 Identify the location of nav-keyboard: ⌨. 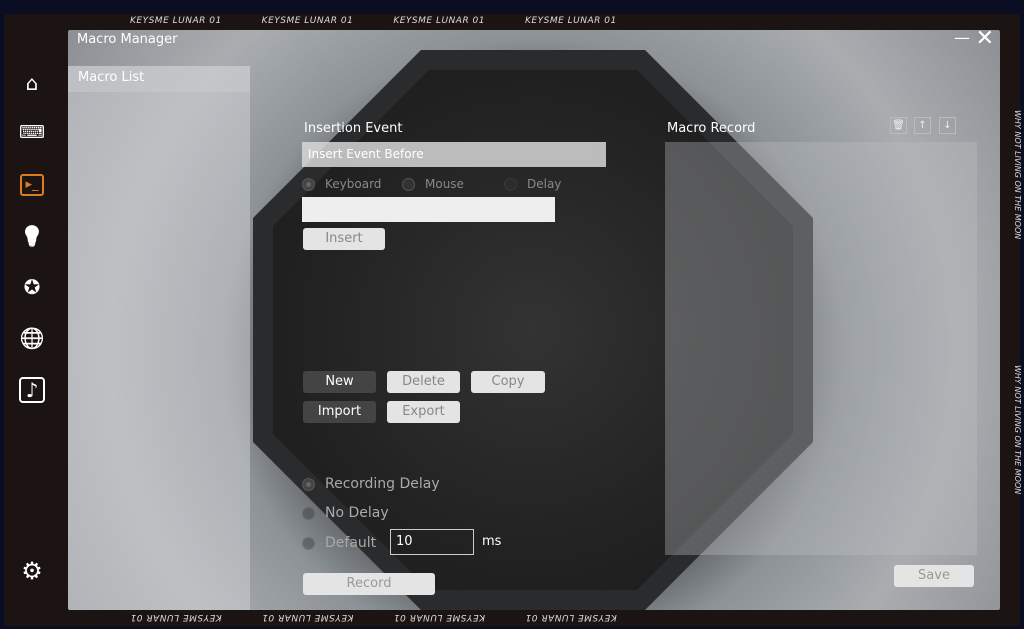
(32, 133).